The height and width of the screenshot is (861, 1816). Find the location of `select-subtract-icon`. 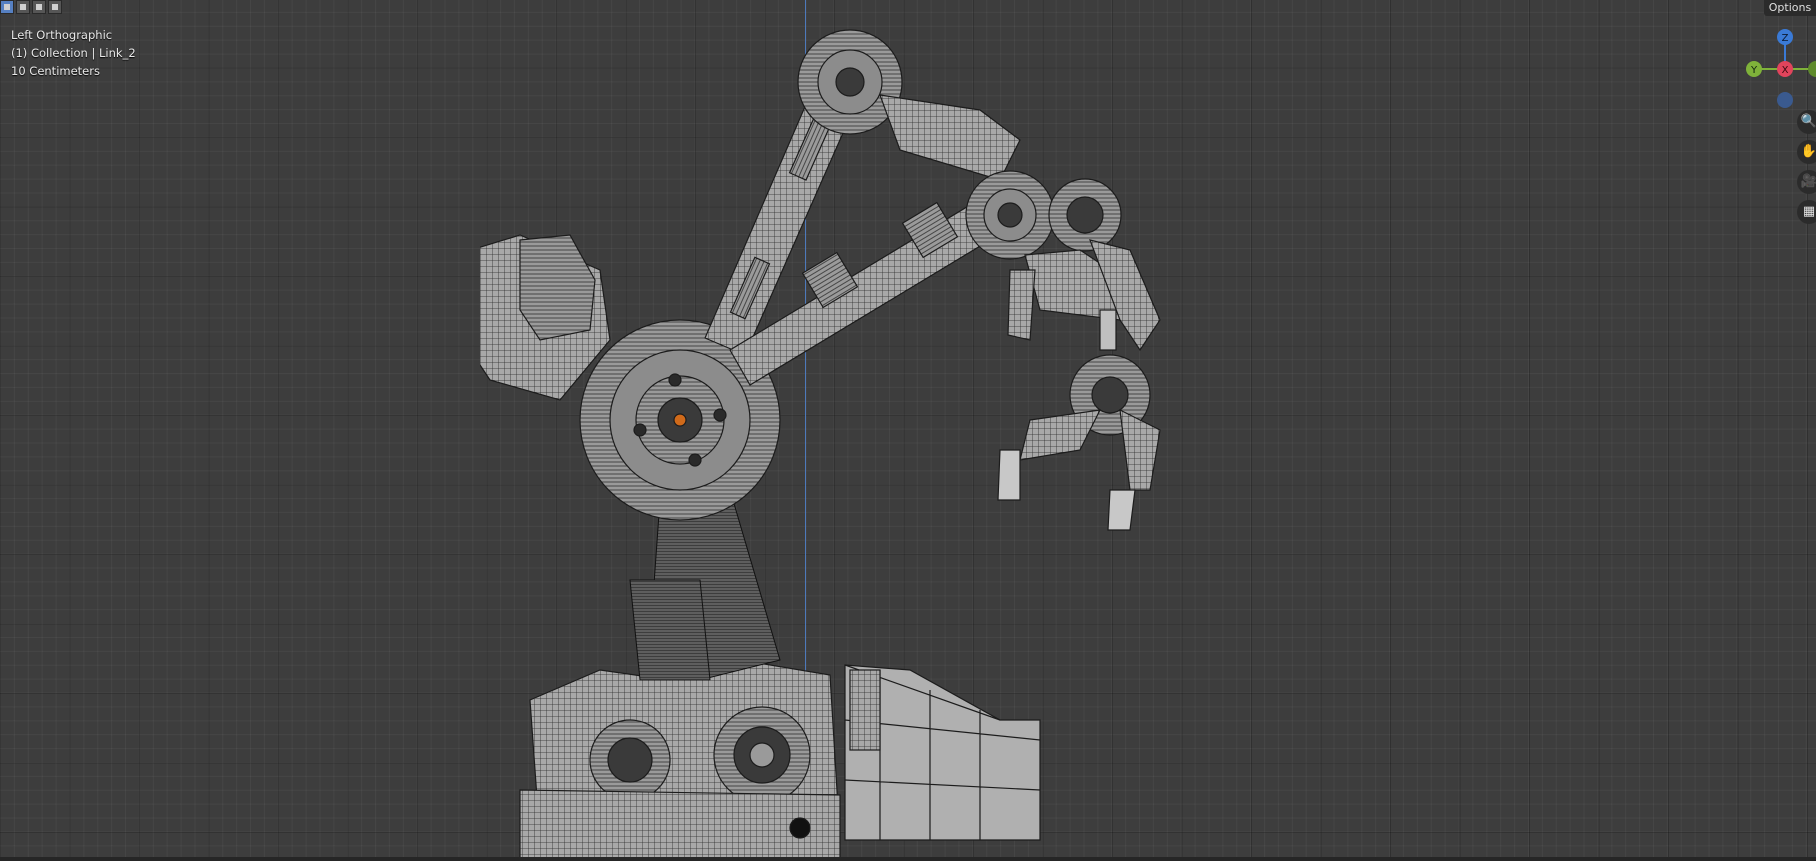

select-subtract-icon is located at coordinates (39, 7).